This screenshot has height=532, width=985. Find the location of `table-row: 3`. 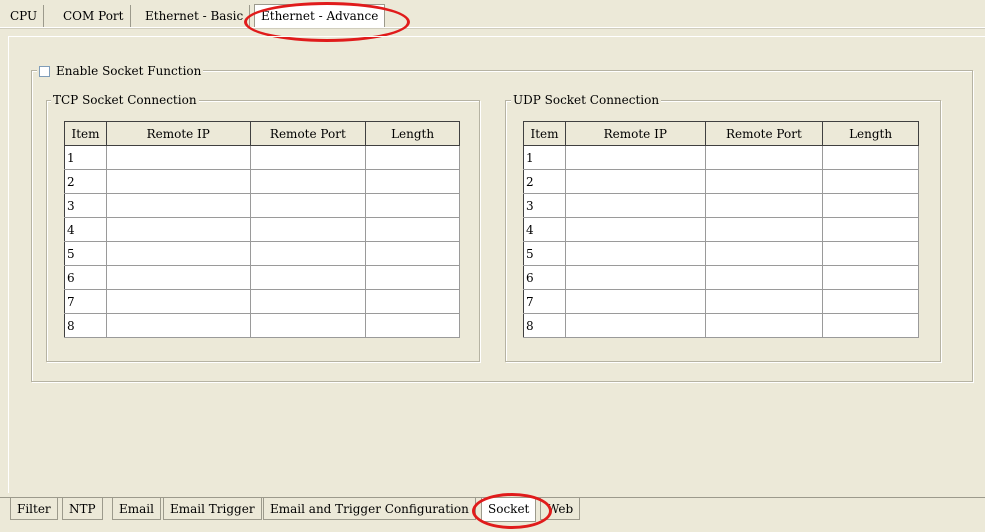

table-row: 3 is located at coordinates (721, 205).